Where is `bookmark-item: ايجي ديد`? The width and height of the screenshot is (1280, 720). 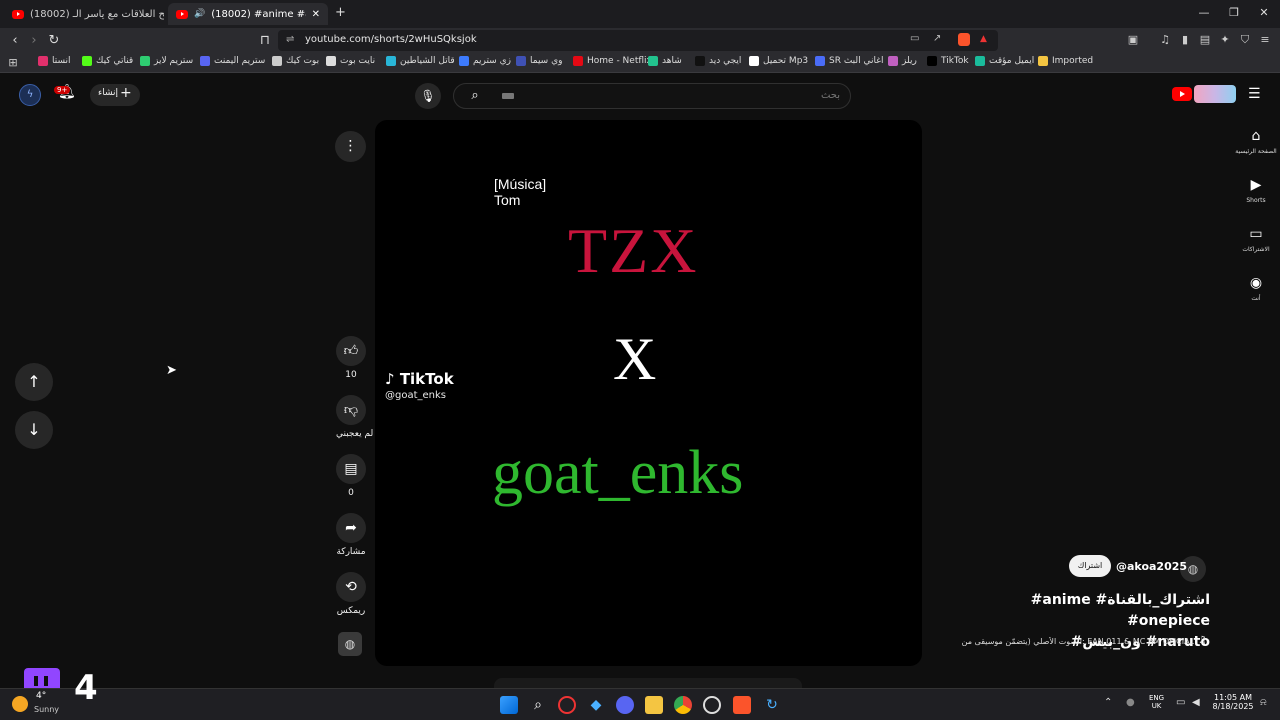
bookmark-item: ايجي ديد is located at coordinates (718, 61).